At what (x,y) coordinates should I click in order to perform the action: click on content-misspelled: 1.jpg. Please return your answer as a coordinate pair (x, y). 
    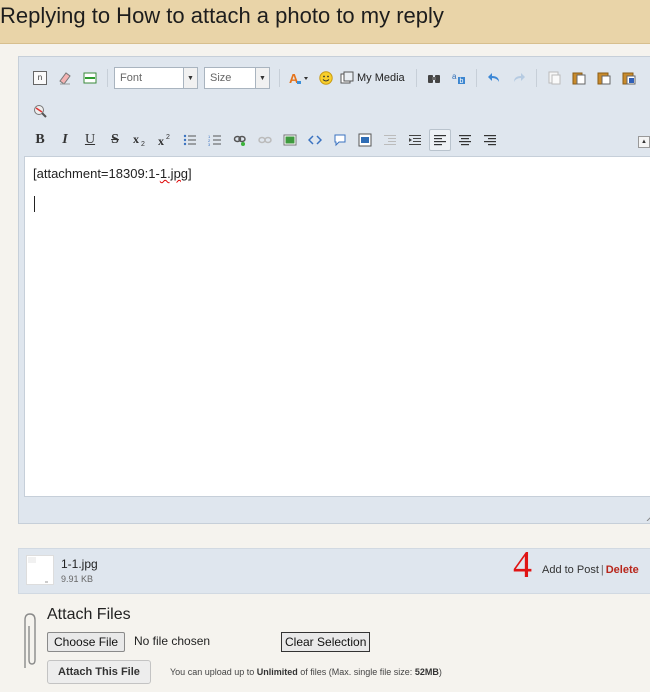
    Looking at the image, I should click on (174, 173).